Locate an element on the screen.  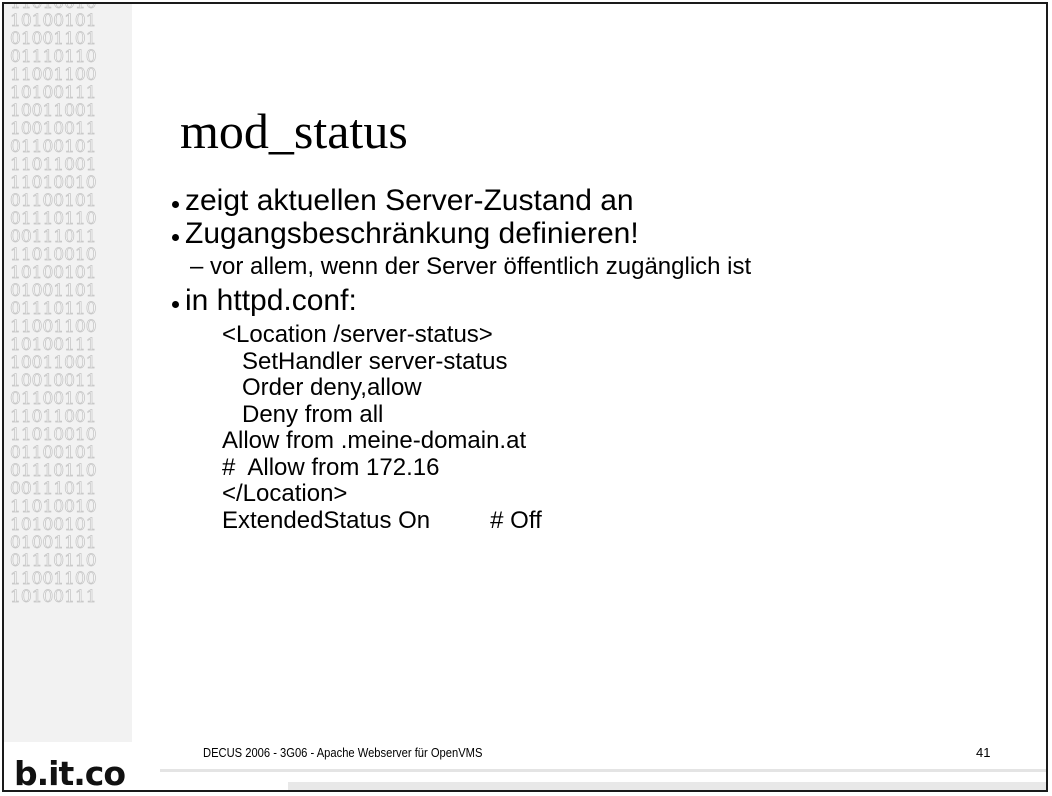
code-line: ExtendedStatus On # Off is located at coordinates (382, 520).